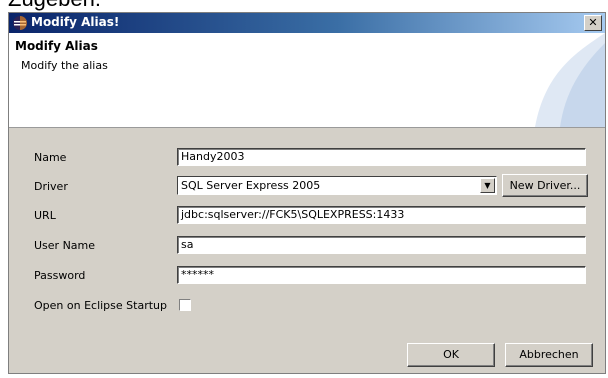 The height and width of the screenshot is (378, 608). I want to click on header-banner-graphic, so click(570, 80).